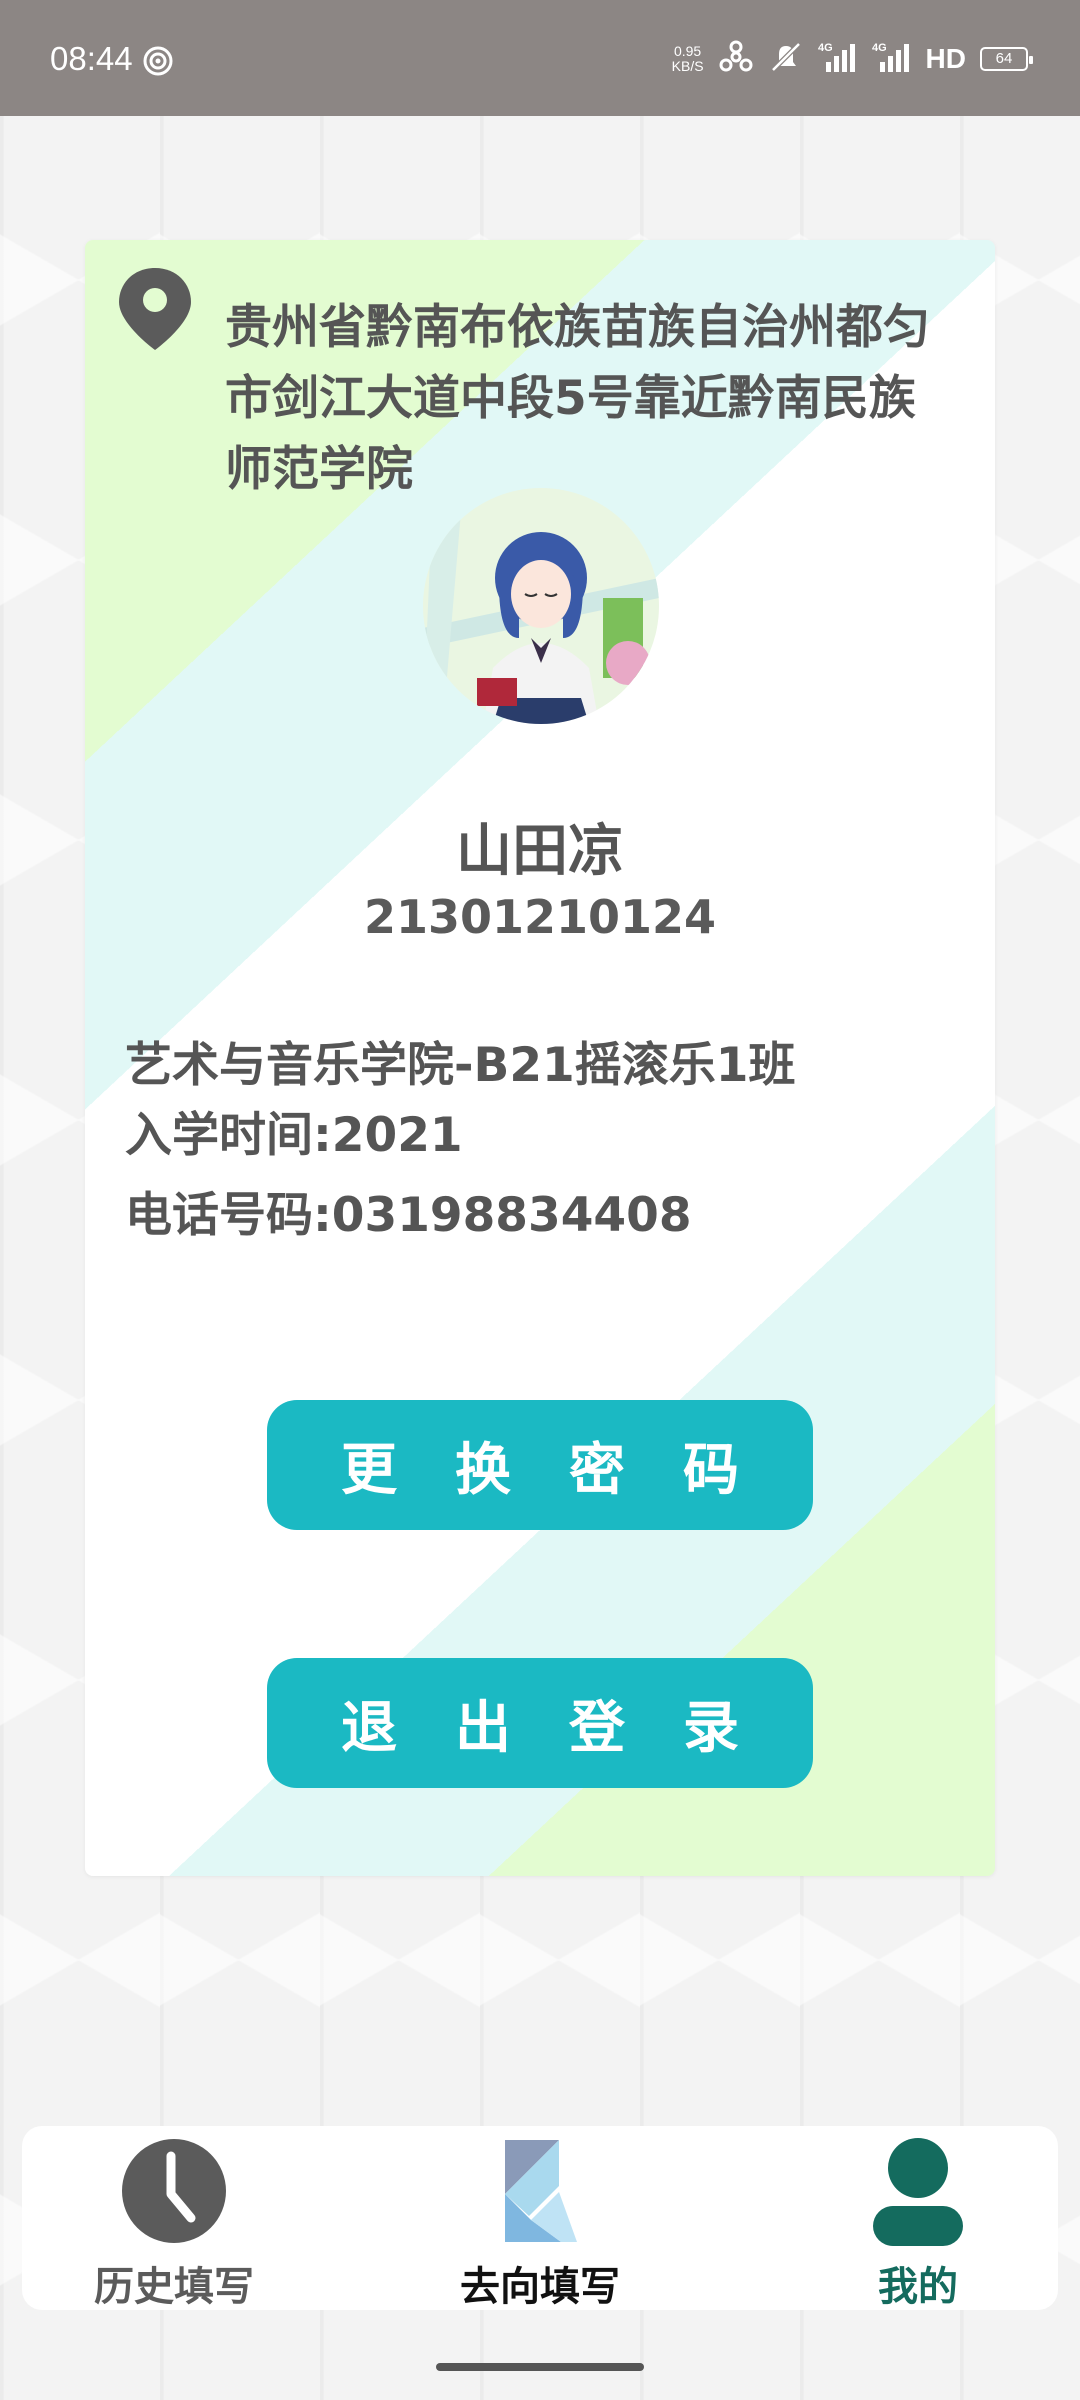 Image resolution: width=1080 pixels, height=2400 pixels. What do you see at coordinates (540, 851) in the screenshot?
I see `student-name: 山田凉` at bounding box center [540, 851].